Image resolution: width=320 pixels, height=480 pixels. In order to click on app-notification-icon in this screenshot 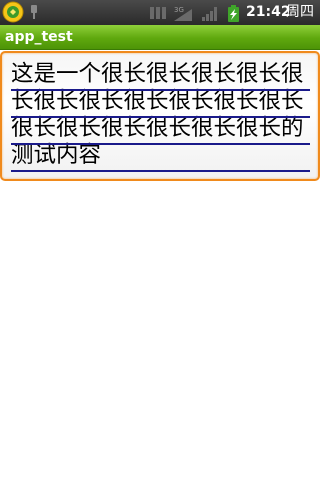, I will do `click(13, 12)`.